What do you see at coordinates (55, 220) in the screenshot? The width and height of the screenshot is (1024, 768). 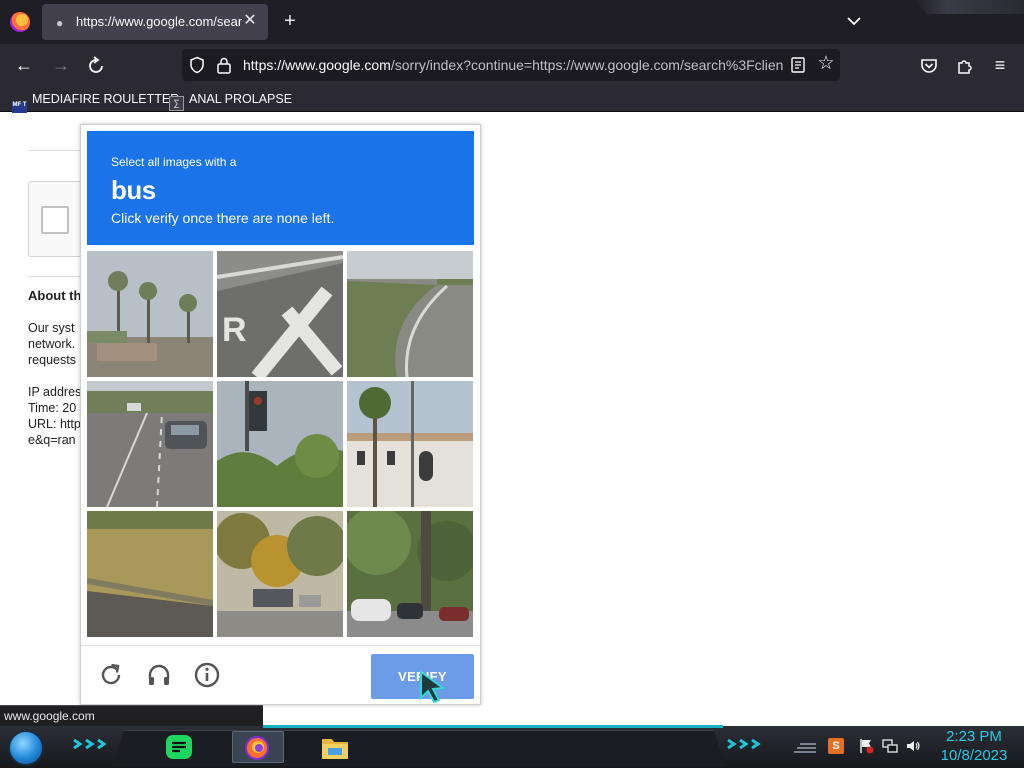 I see `not-a-robot-checkbox` at bounding box center [55, 220].